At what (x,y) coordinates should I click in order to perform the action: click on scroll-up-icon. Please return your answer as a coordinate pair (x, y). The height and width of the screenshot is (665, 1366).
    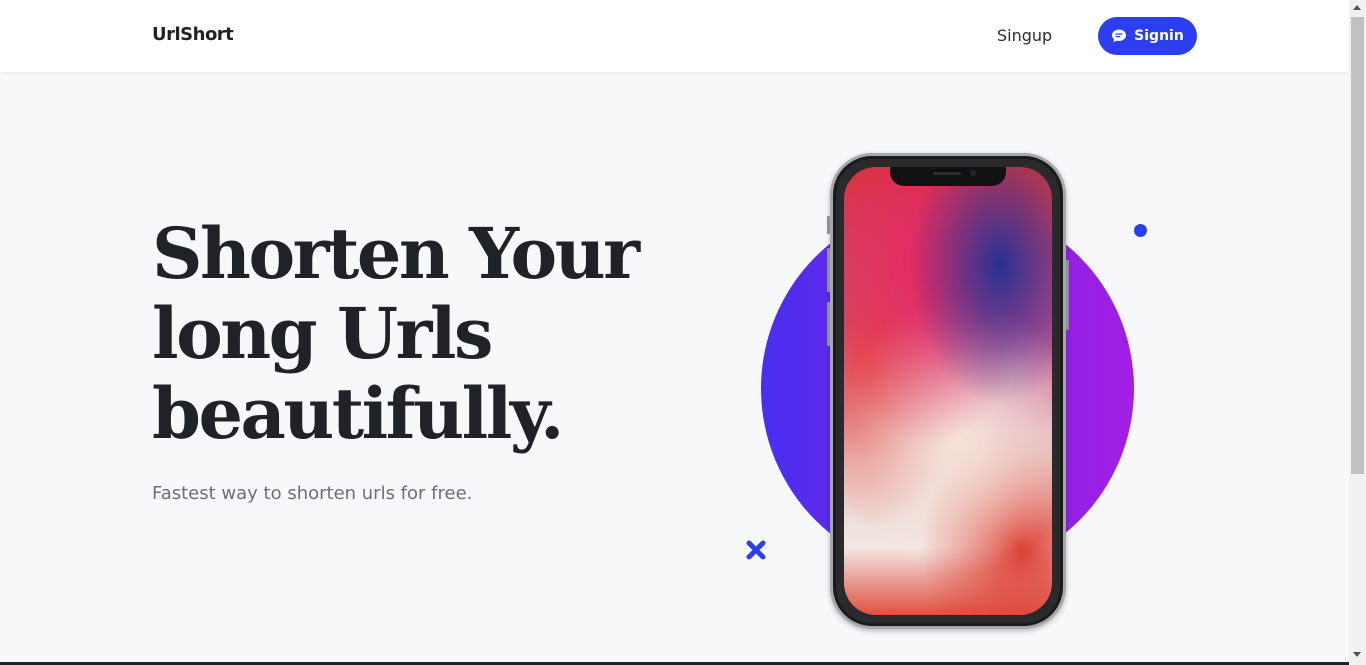
    Looking at the image, I should click on (1357, 7).